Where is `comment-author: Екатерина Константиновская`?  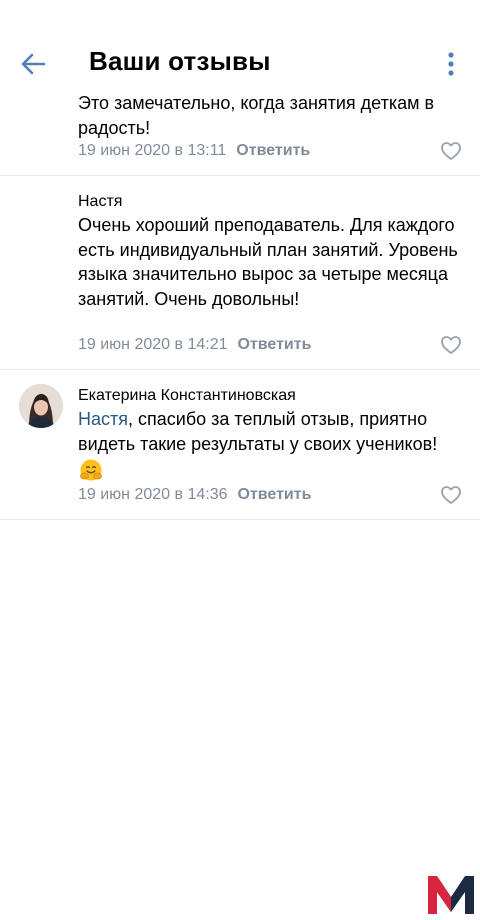
comment-author: Екатерина Константиновская is located at coordinates (187, 396).